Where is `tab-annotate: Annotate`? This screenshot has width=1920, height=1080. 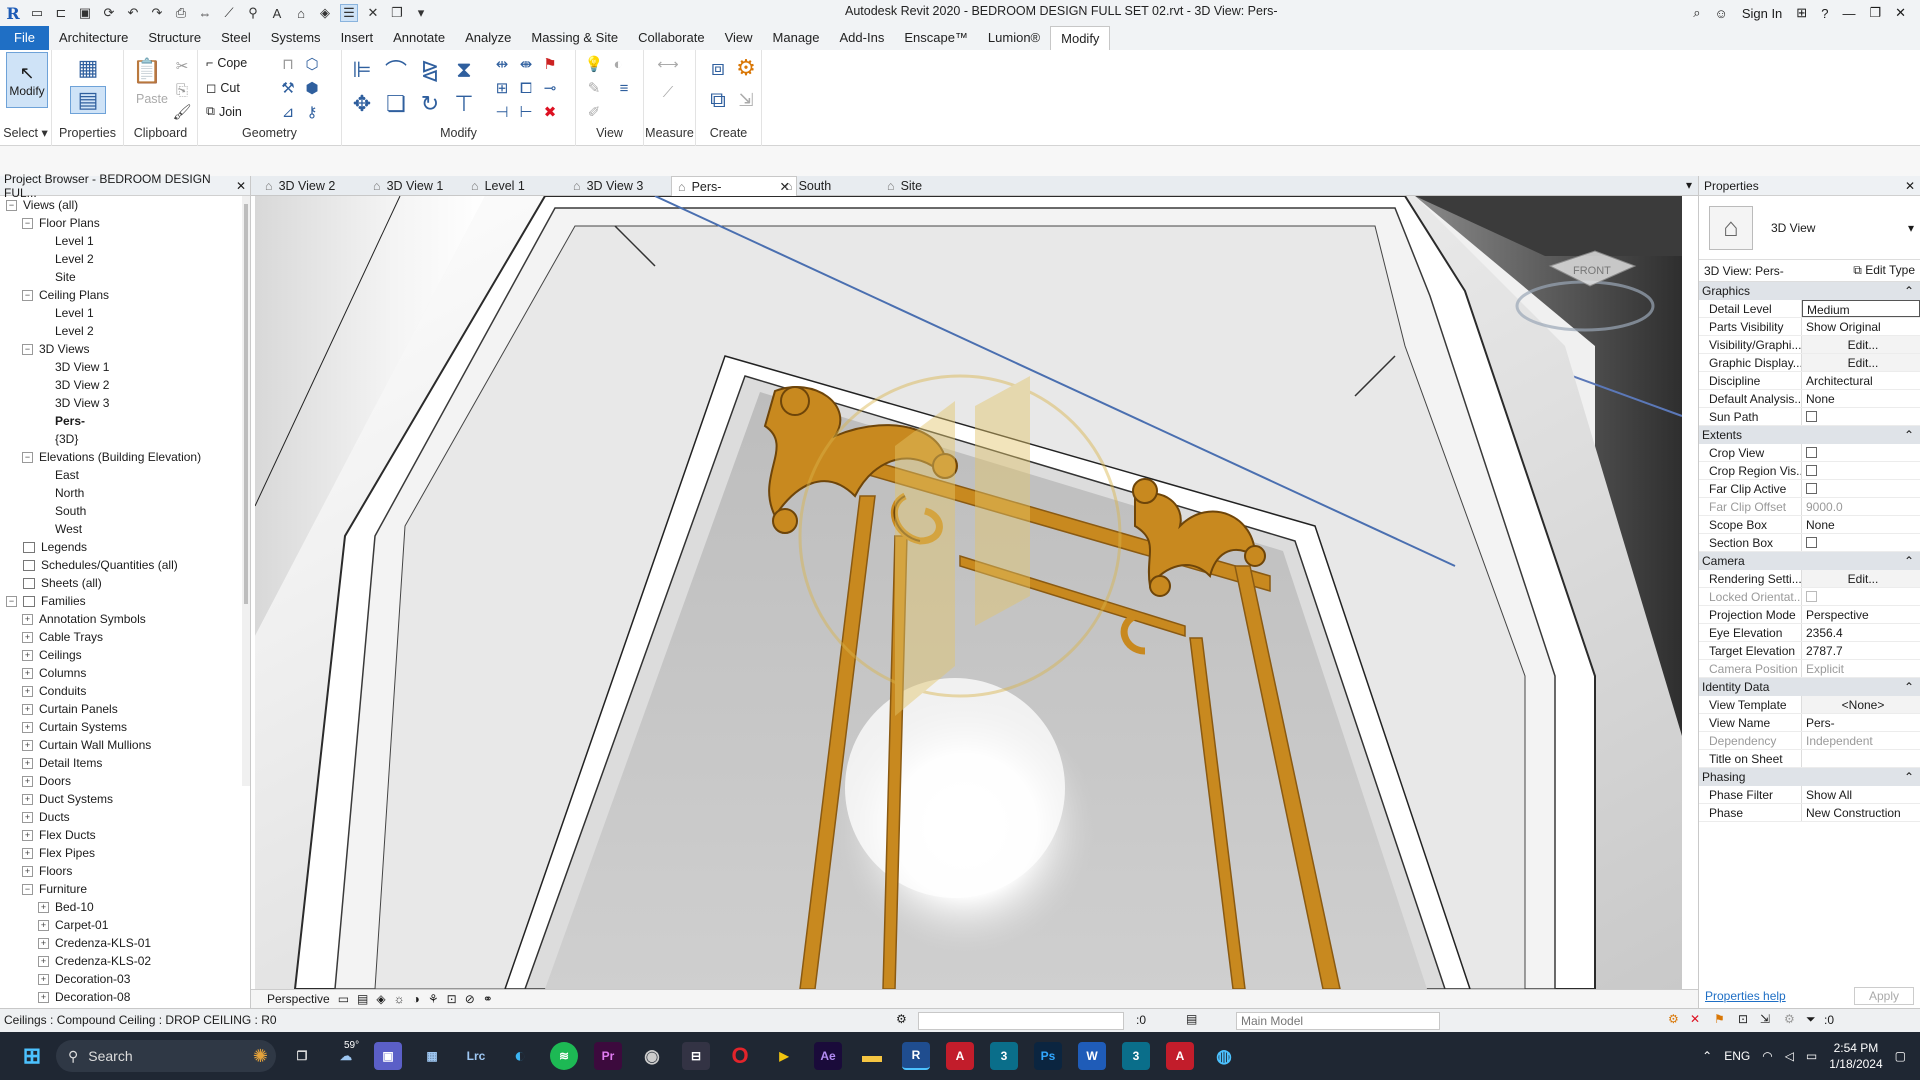 tab-annotate: Annotate is located at coordinates (419, 38).